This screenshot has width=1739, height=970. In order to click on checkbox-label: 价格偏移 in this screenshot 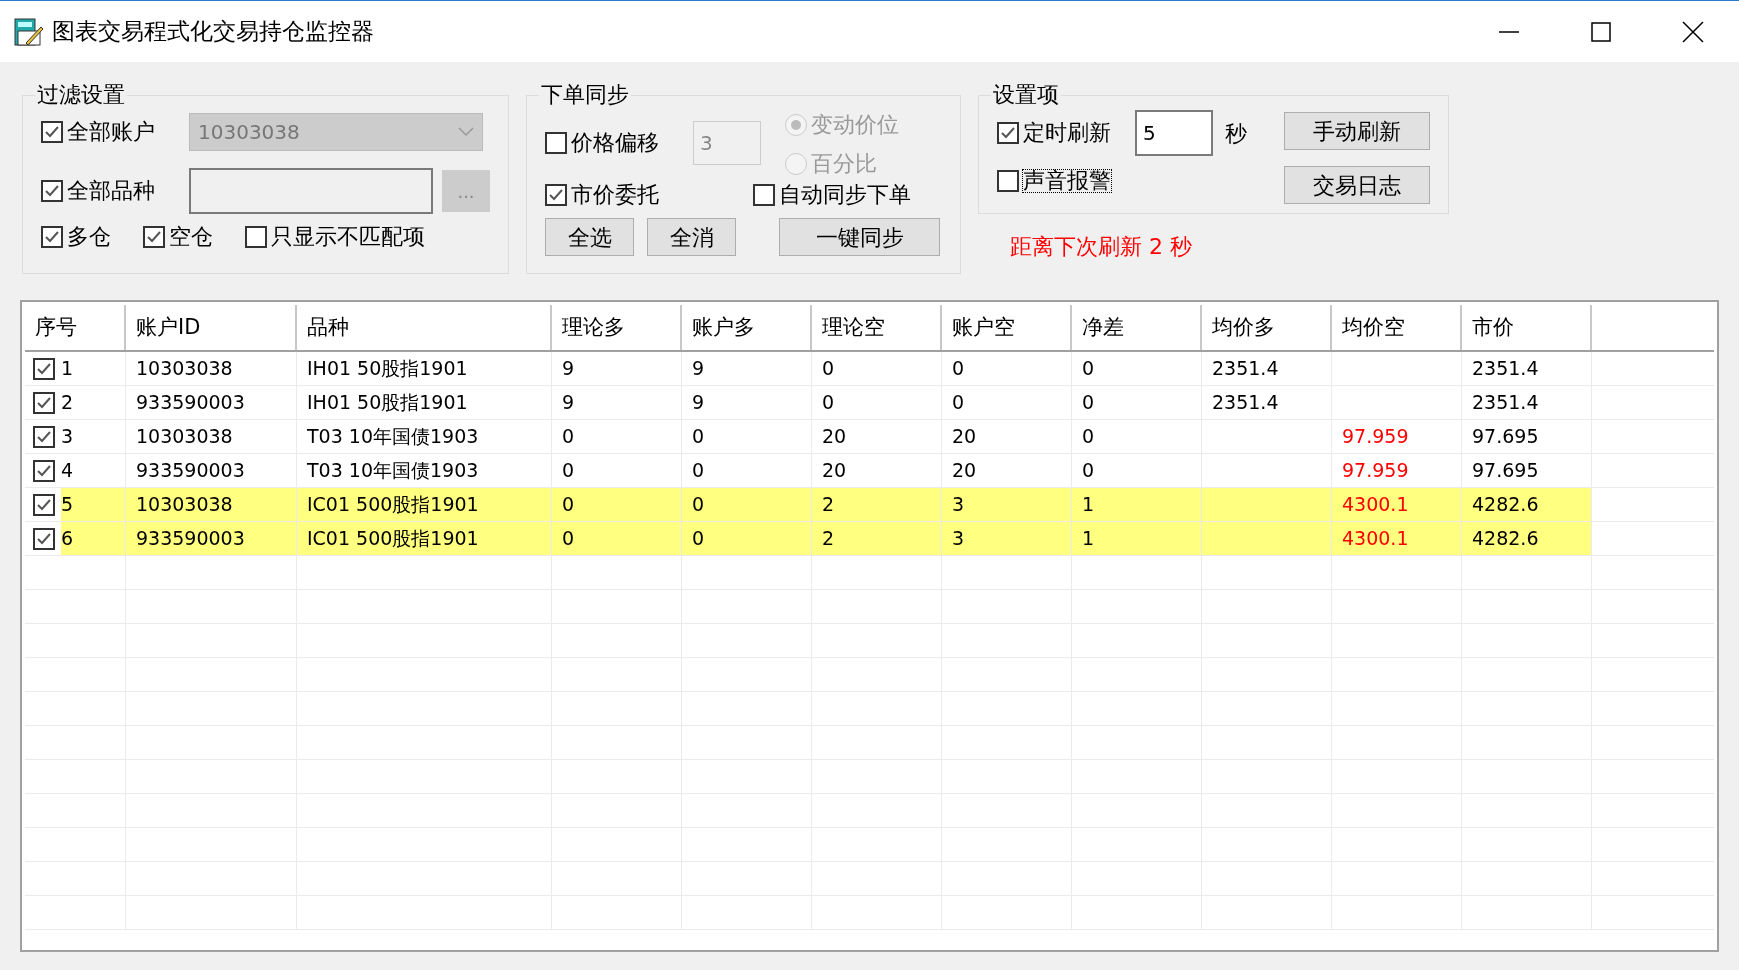, I will do `click(615, 143)`.